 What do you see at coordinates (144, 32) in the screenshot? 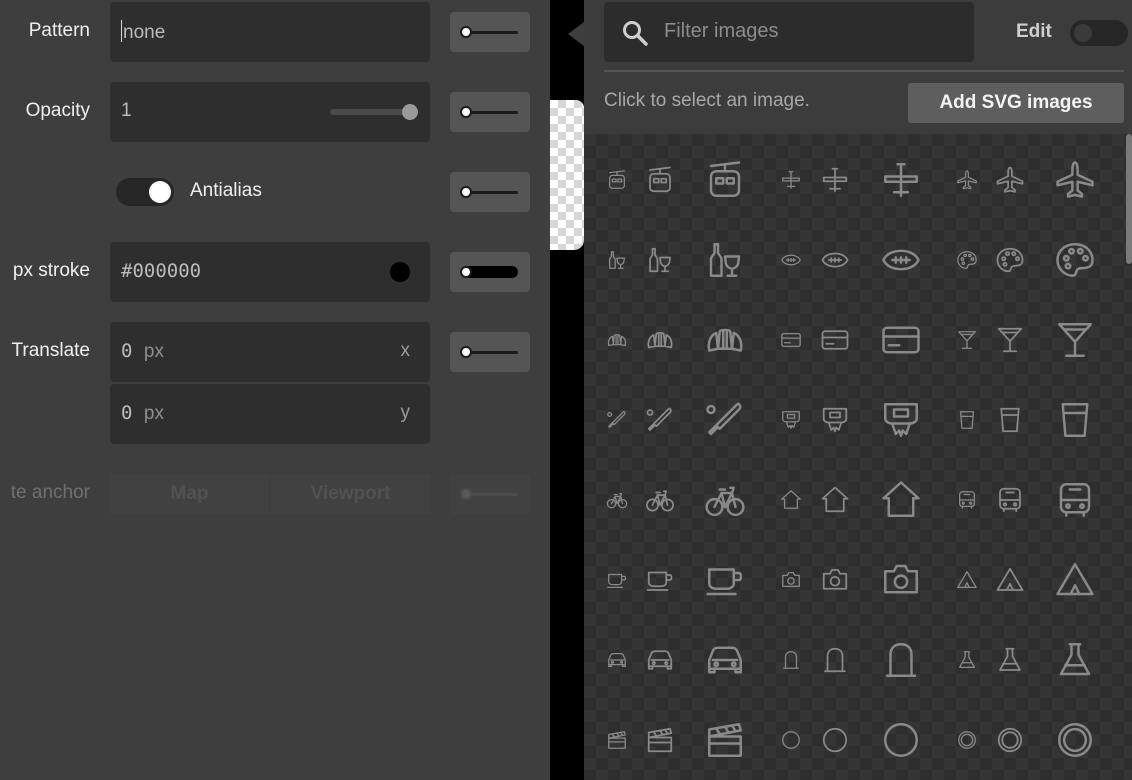
I see `pattern-value: none` at bounding box center [144, 32].